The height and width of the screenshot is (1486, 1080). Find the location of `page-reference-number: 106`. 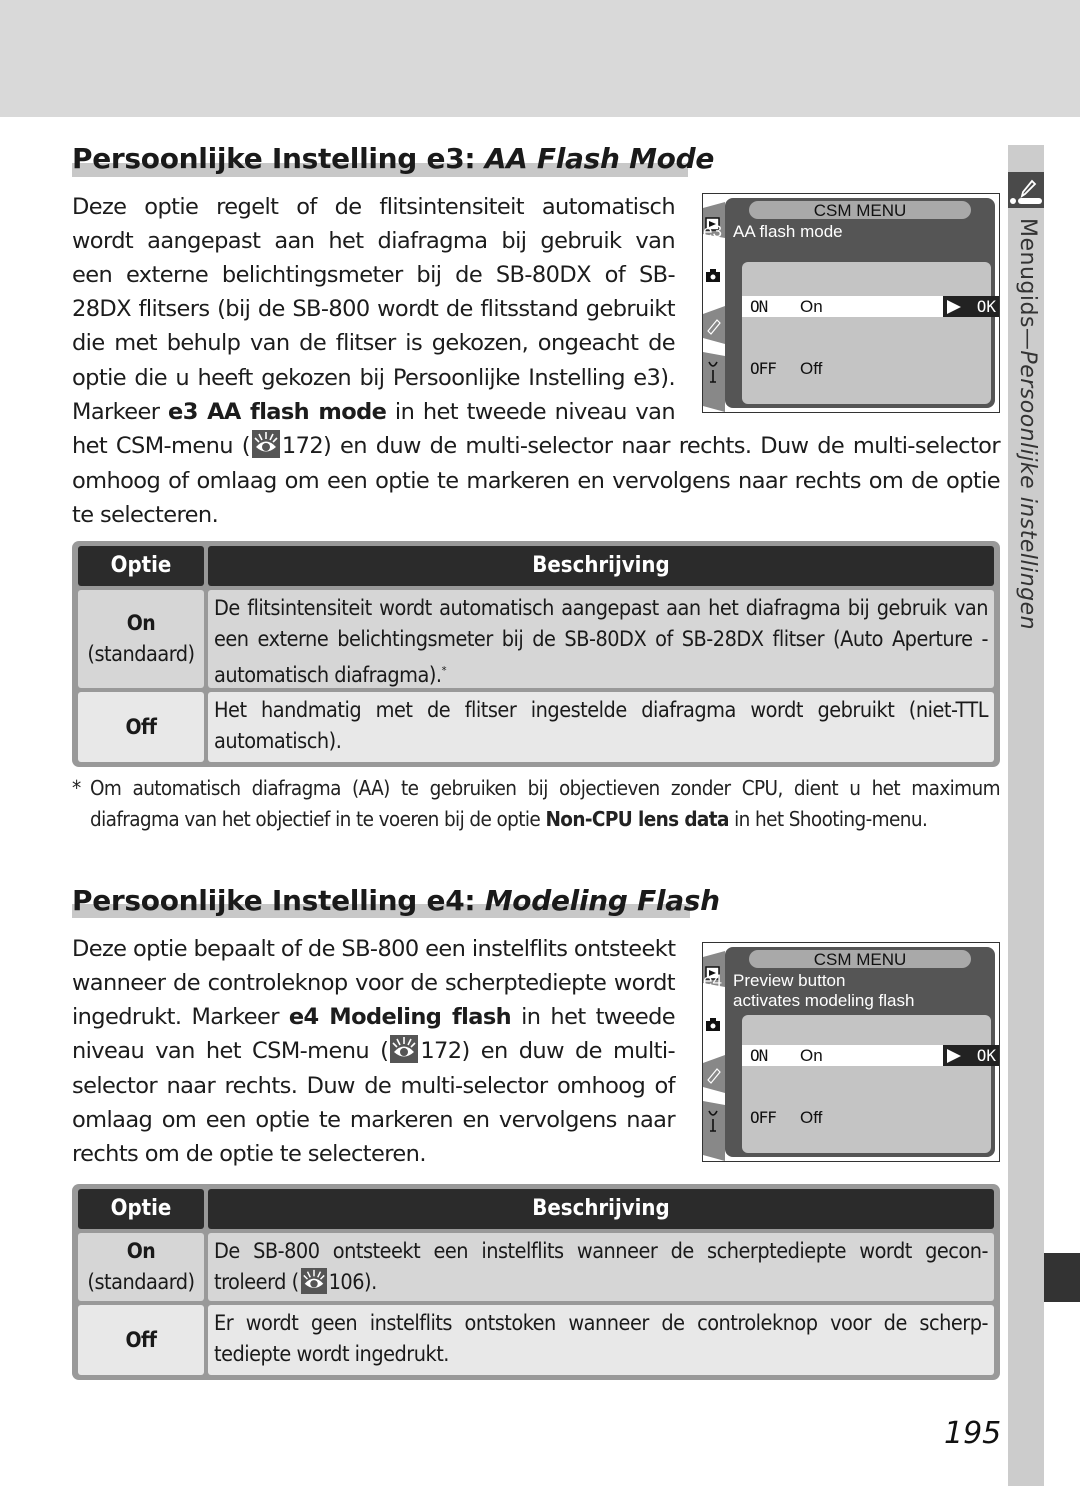

page-reference-number: 106 is located at coordinates (347, 1282).